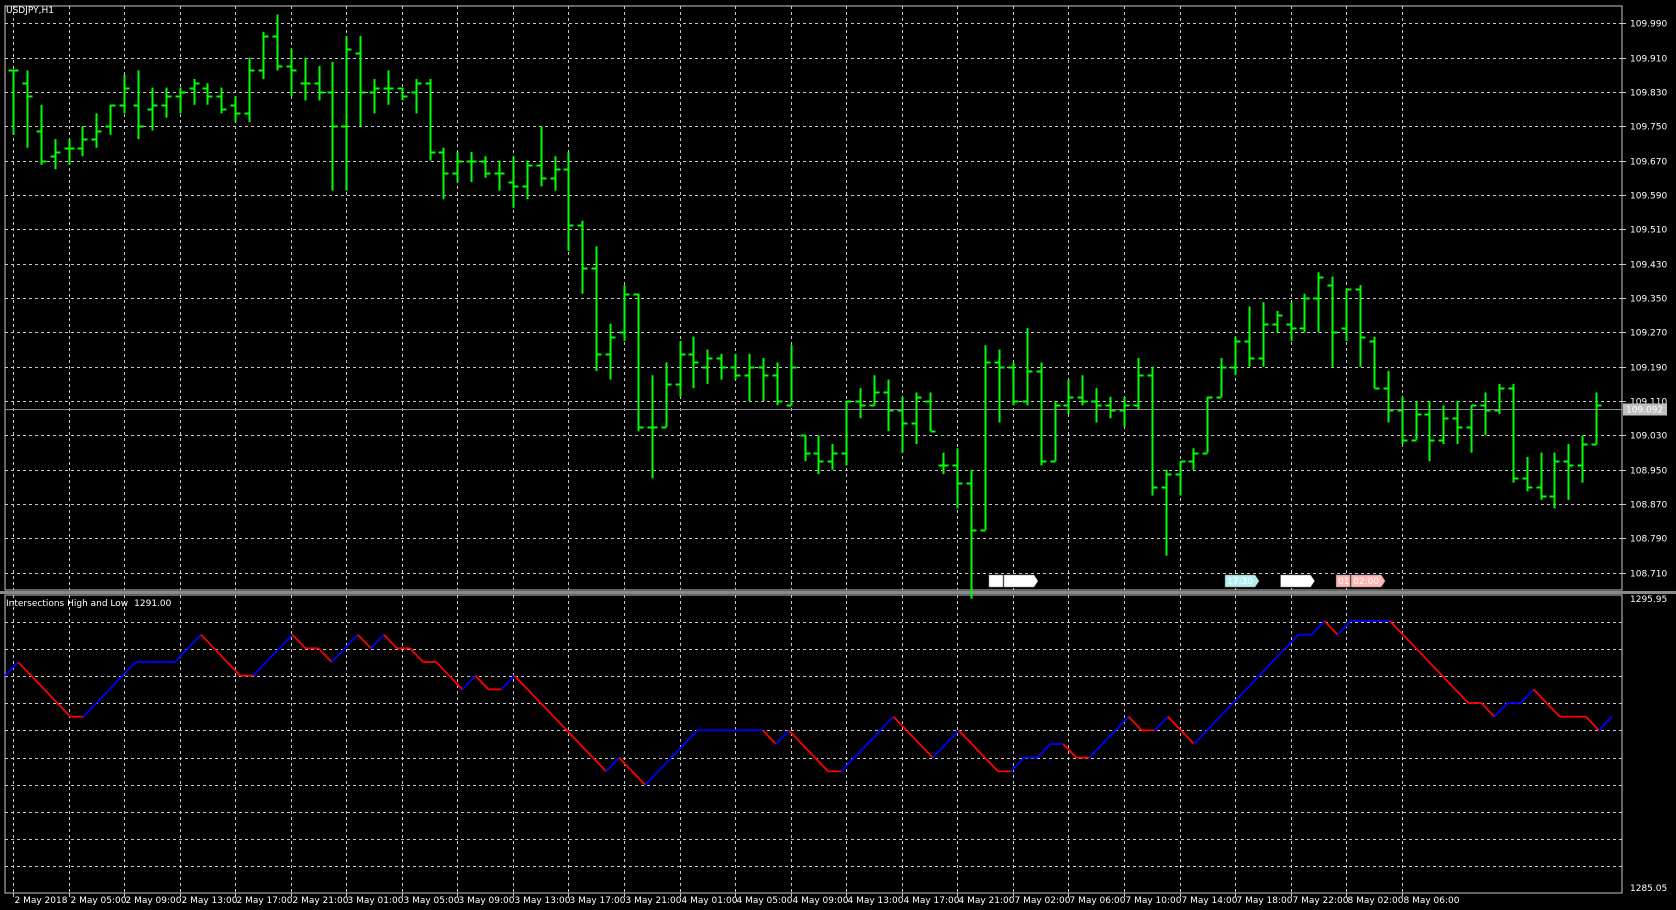 Image resolution: width=1676 pixels, height=910 pixels. What do you see at coordinates (1154, 901) in the screenshot?
I see `x-tick-label: 7 May 10:00` at bounding box center [1154, 901].